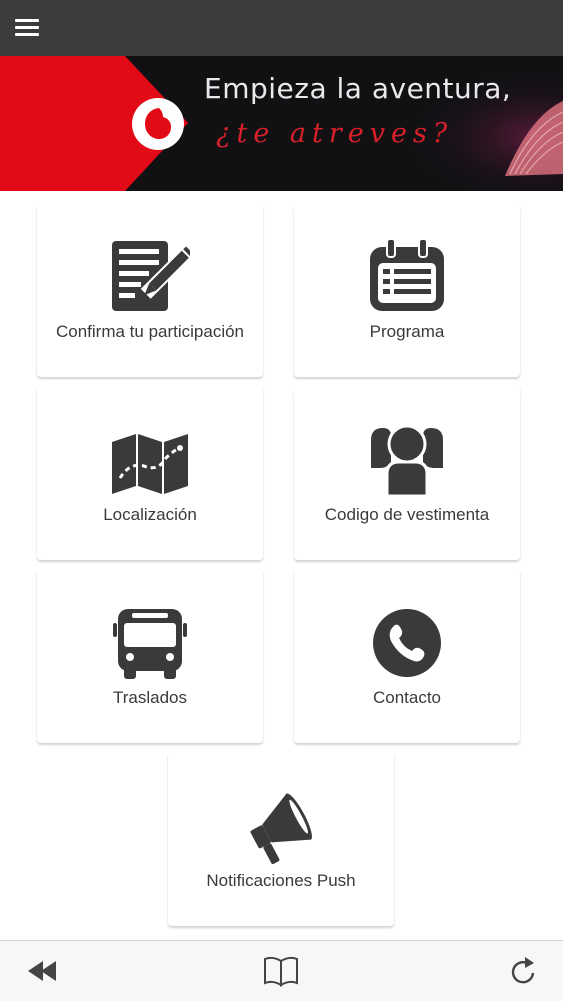 This screenshot has height=1001, width=563. What do you see at coordinates (335, 133) in the screenshot?
I see `banner-tagline: ¿te atreves?` at bounding box center [335, 133].